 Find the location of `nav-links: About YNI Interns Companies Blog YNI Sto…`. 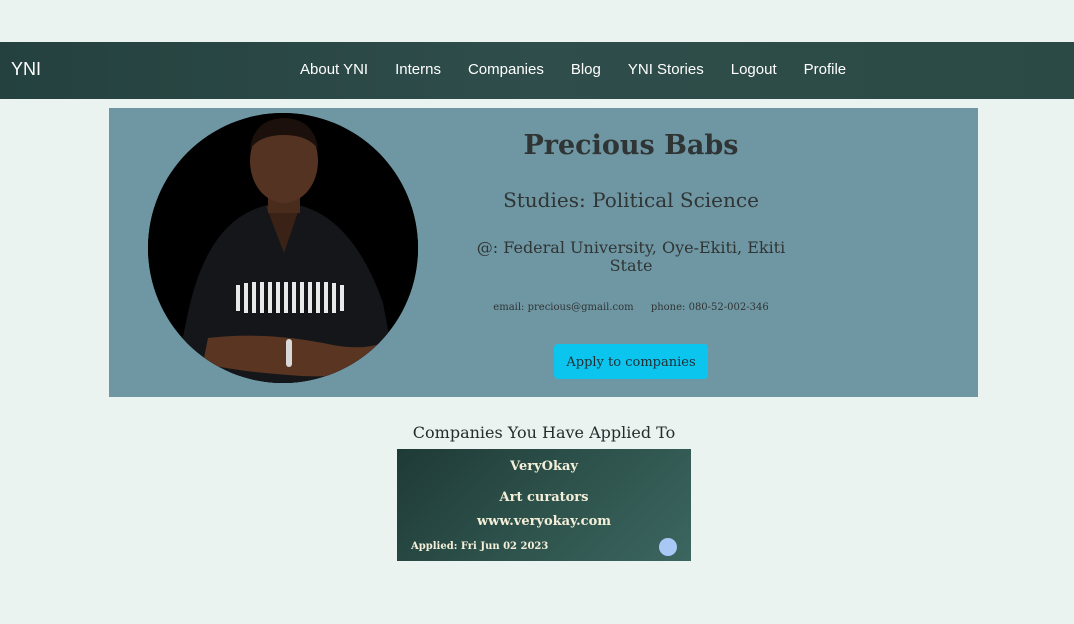

nav-links: About YNI Interns Companies Blog YNI Sto… is located at coordinates (586, 69).